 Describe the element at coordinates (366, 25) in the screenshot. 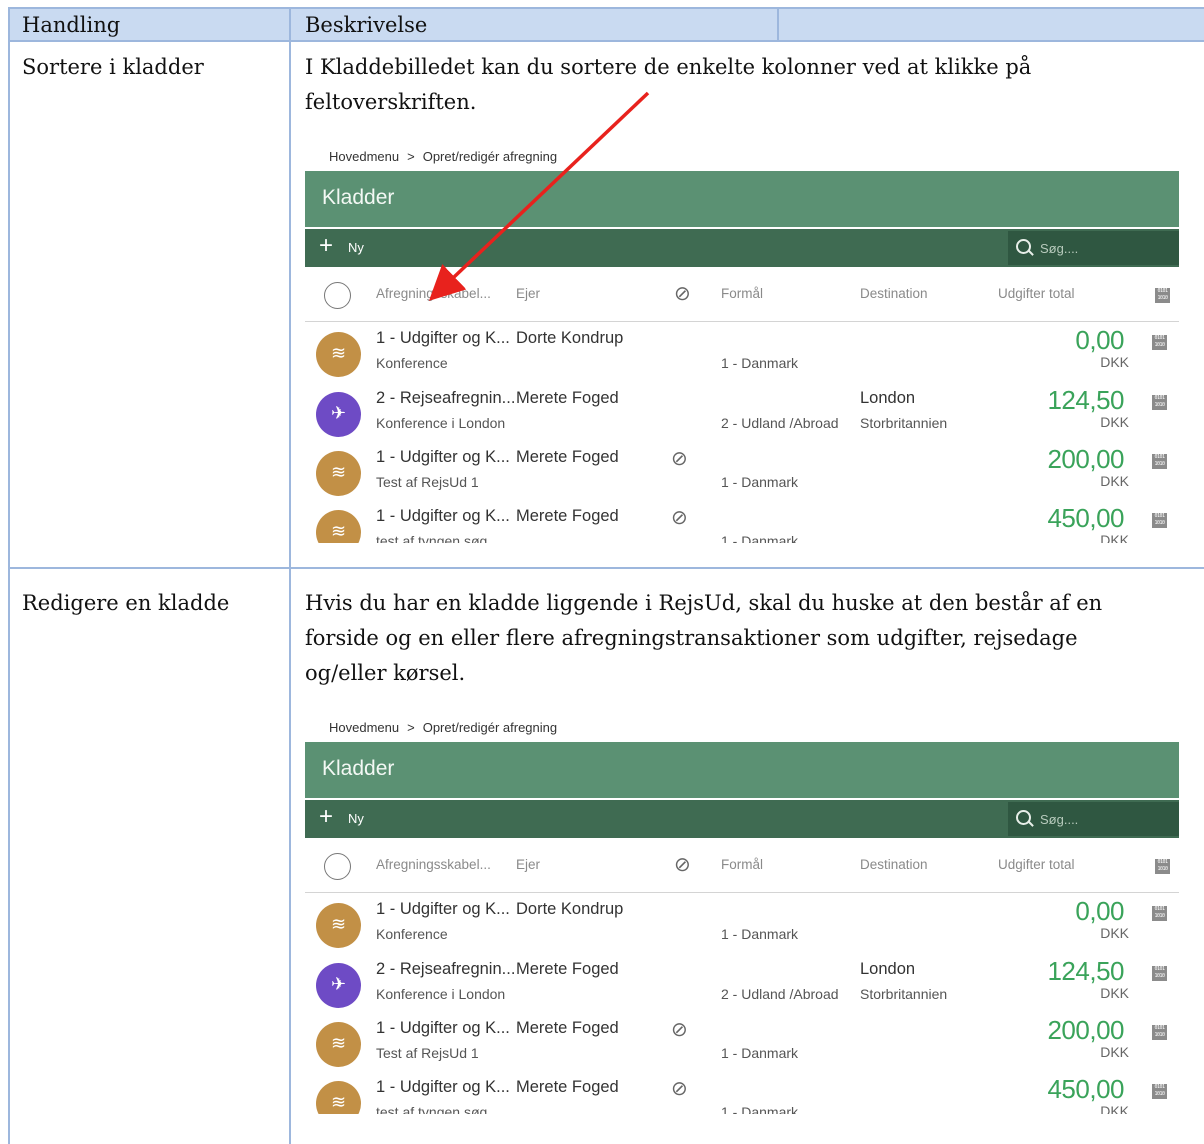

I see `header-beskrivelse: Beskrivelse` at that location.